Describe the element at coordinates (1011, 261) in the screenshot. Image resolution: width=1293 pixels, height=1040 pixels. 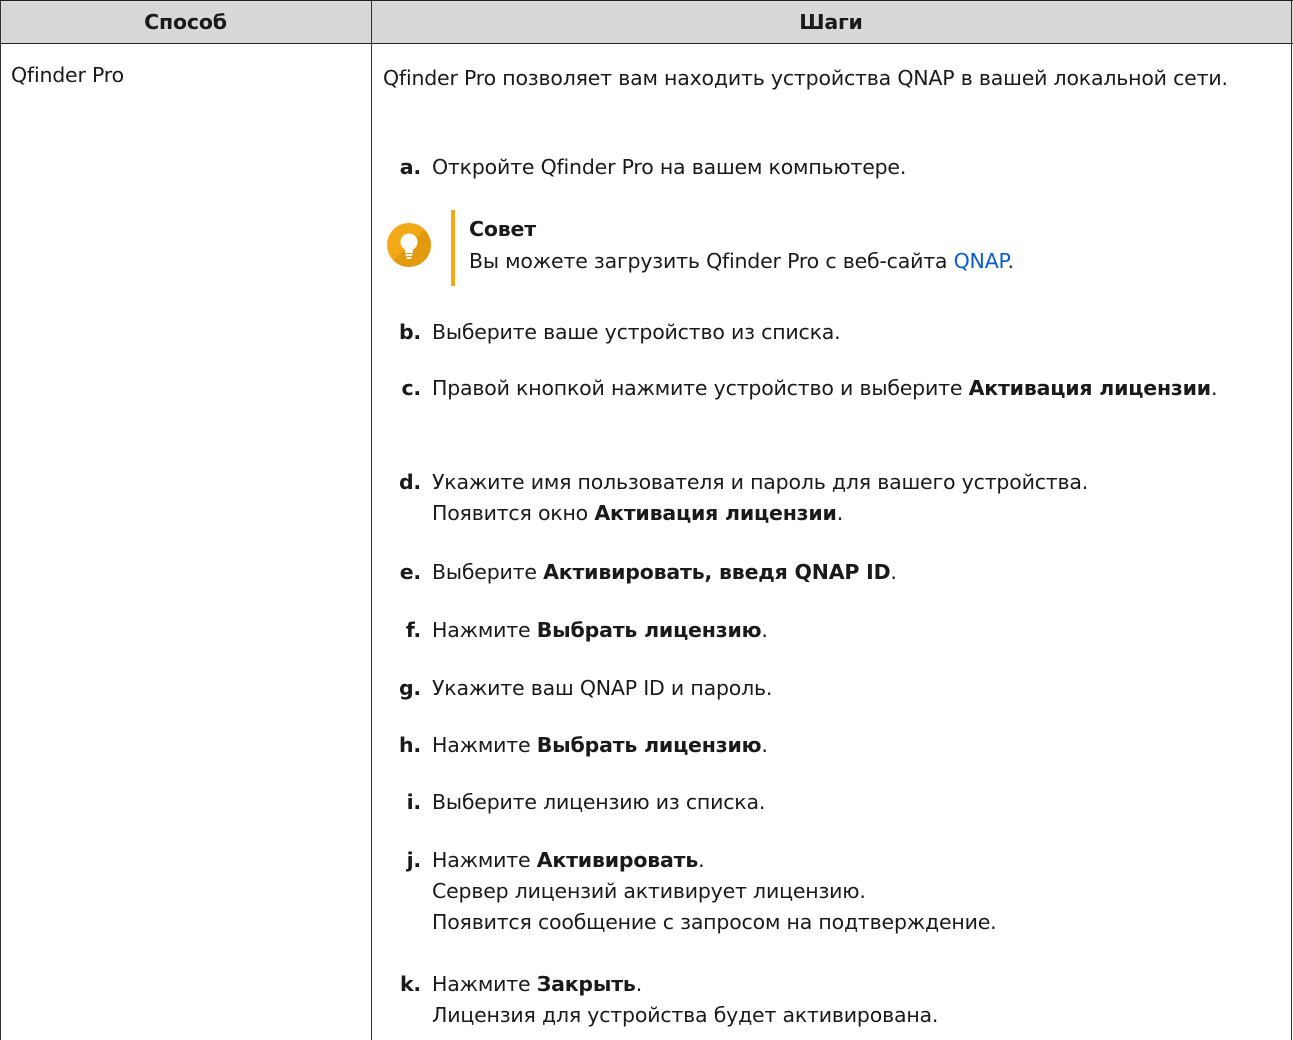
I see `tip-text-end: .` at that location.